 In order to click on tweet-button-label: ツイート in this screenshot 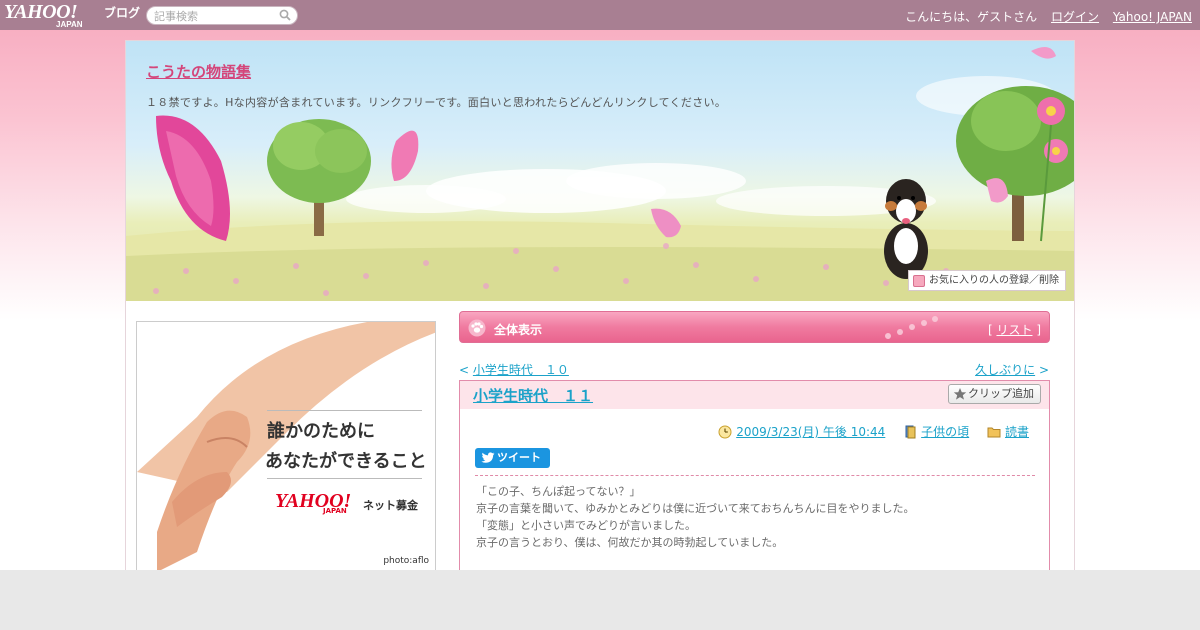, I will do `click(519, 457)`.